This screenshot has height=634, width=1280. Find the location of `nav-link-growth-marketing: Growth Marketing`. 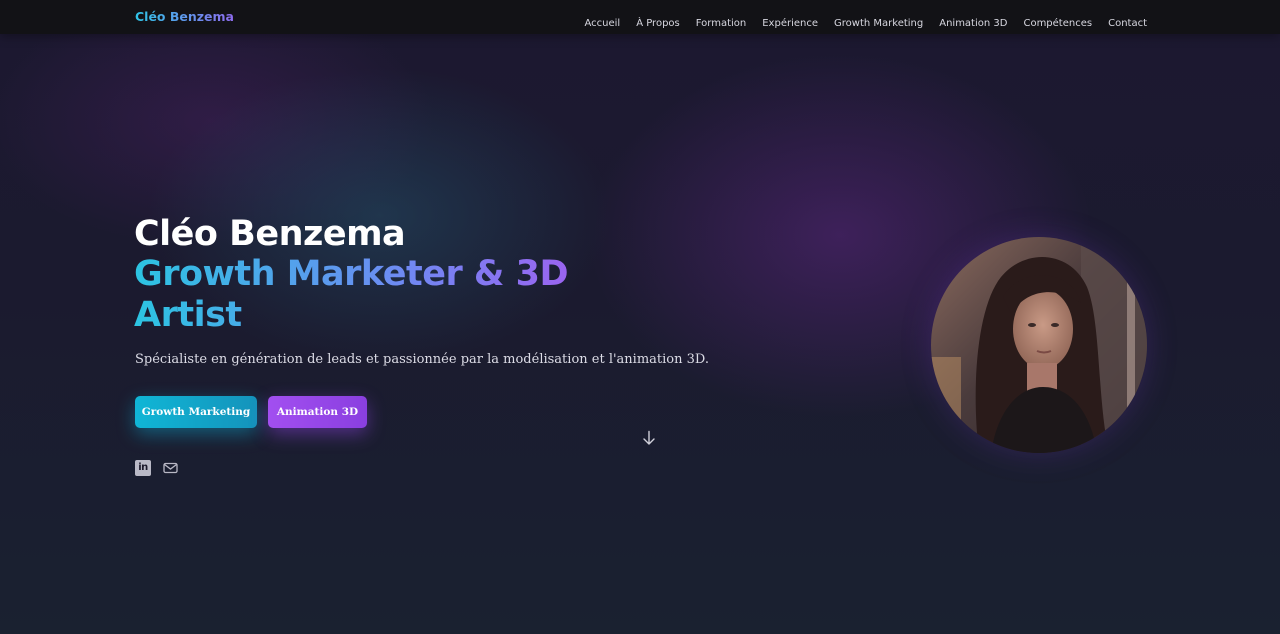

nav-link-growth-marketing: Growth Marketing is located at coordinates (878, 23).